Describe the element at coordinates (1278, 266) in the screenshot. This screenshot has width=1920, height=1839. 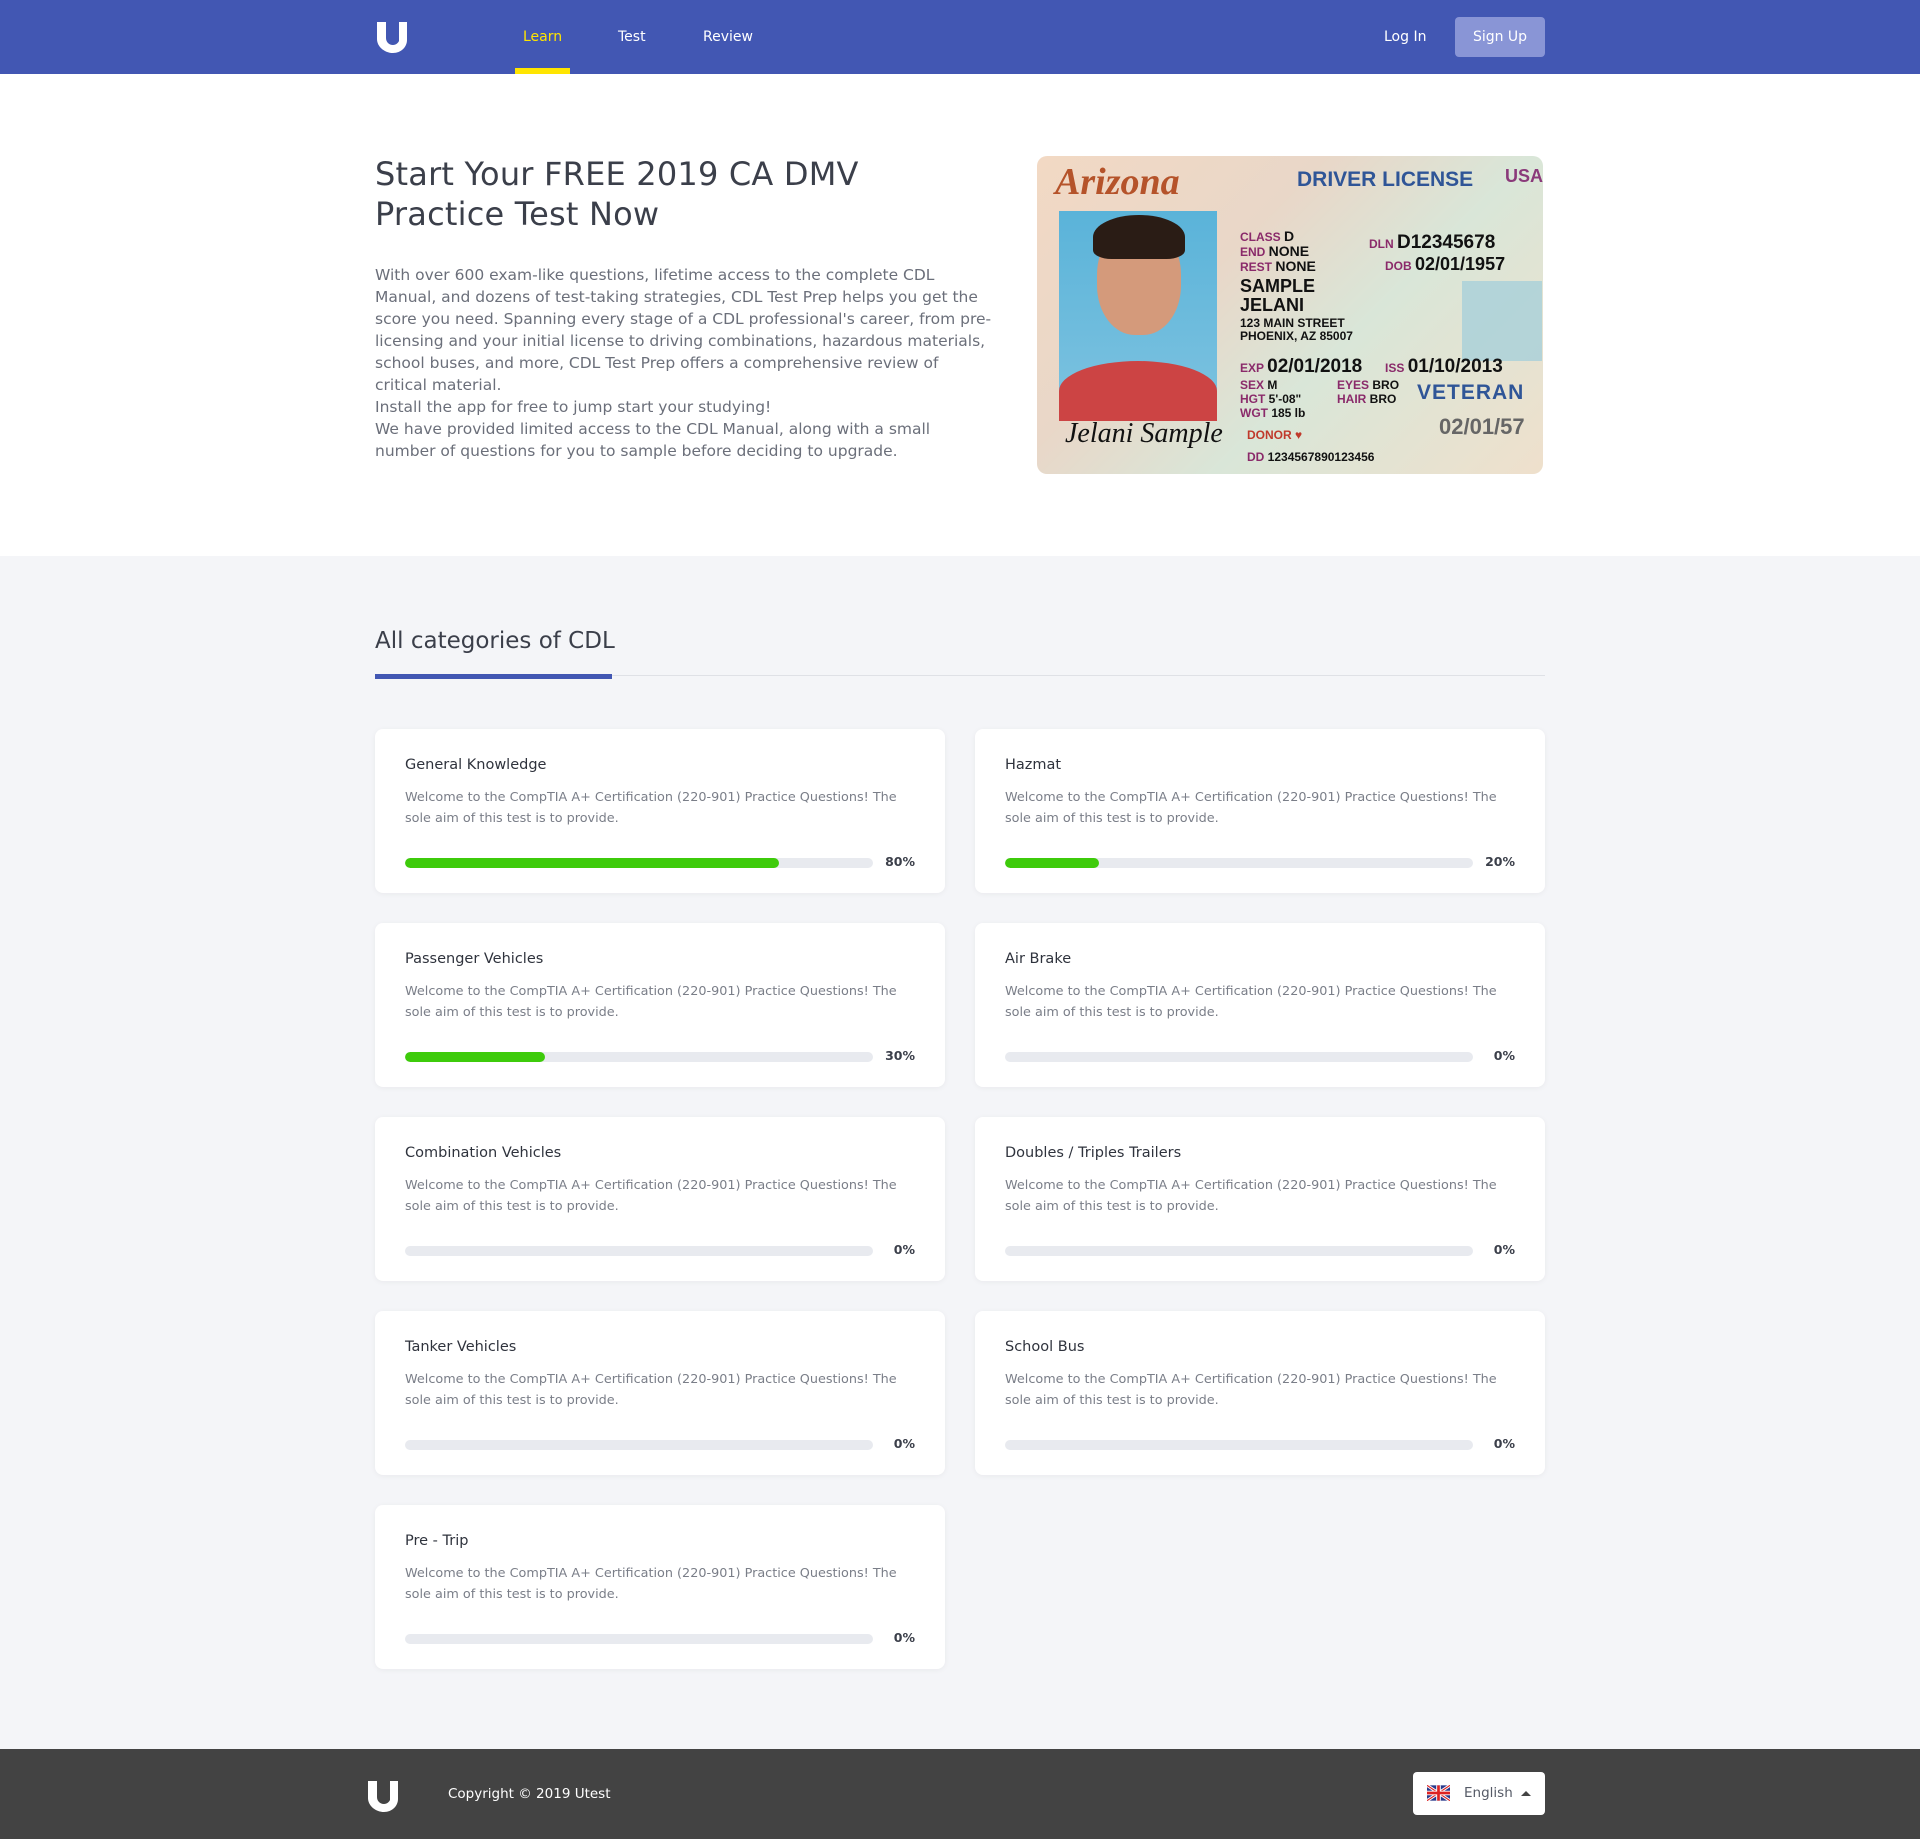
I see `license-rest: REST NONE` at that location.